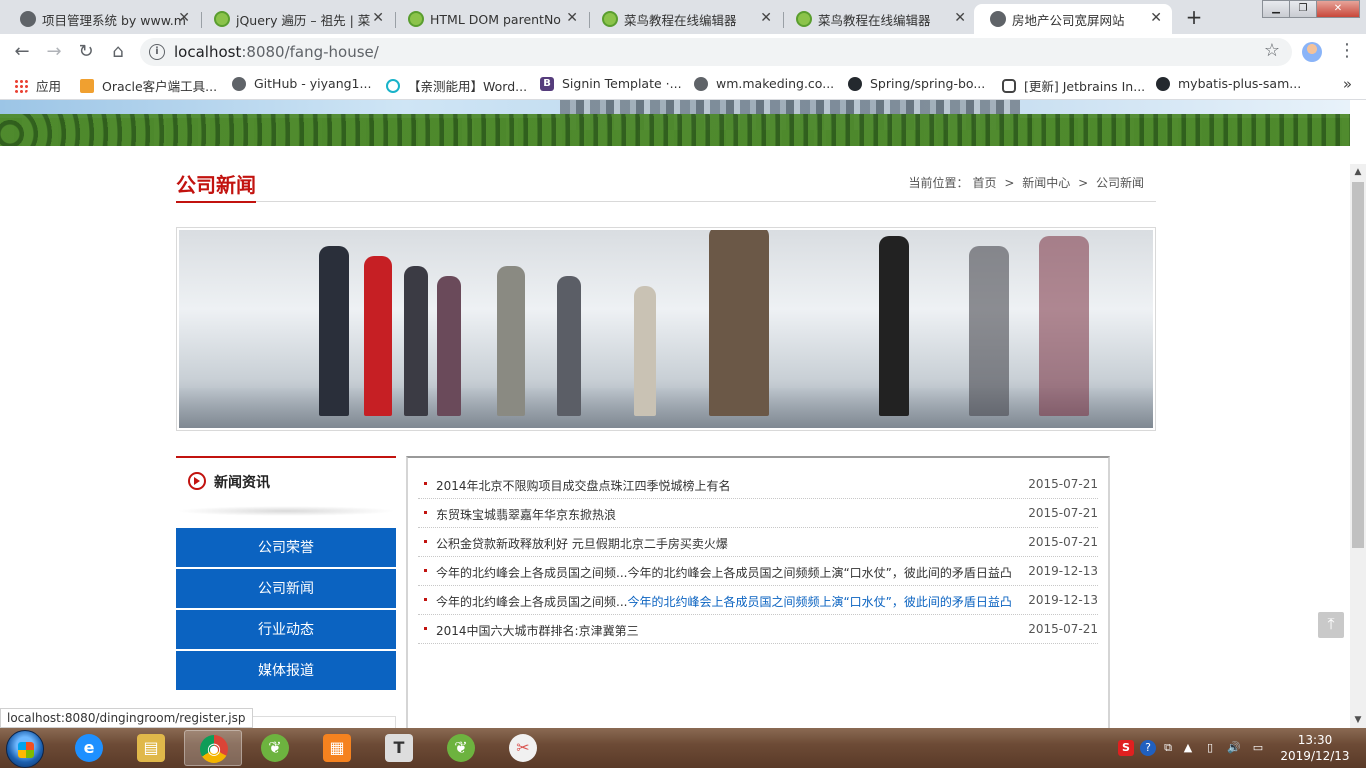 Image resolution: width=1366 pixels, height=768 pixels. I want to click on browser-tab-1: 项目管理系统 by www.m ✕, so click(102, 19).